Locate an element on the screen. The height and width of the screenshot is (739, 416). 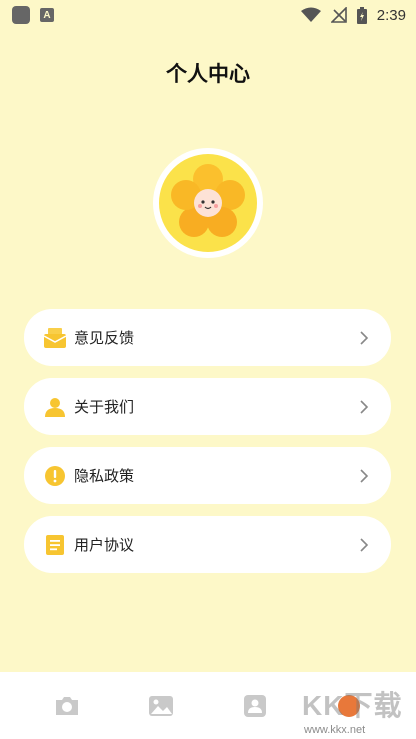
profile-dot-icon is located at coordinates (349, 705).